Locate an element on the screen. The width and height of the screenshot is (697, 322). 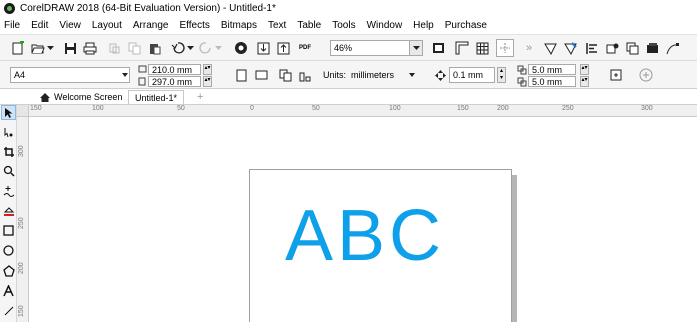
rectangle-tool-icon is located at coordinates (8, 230).